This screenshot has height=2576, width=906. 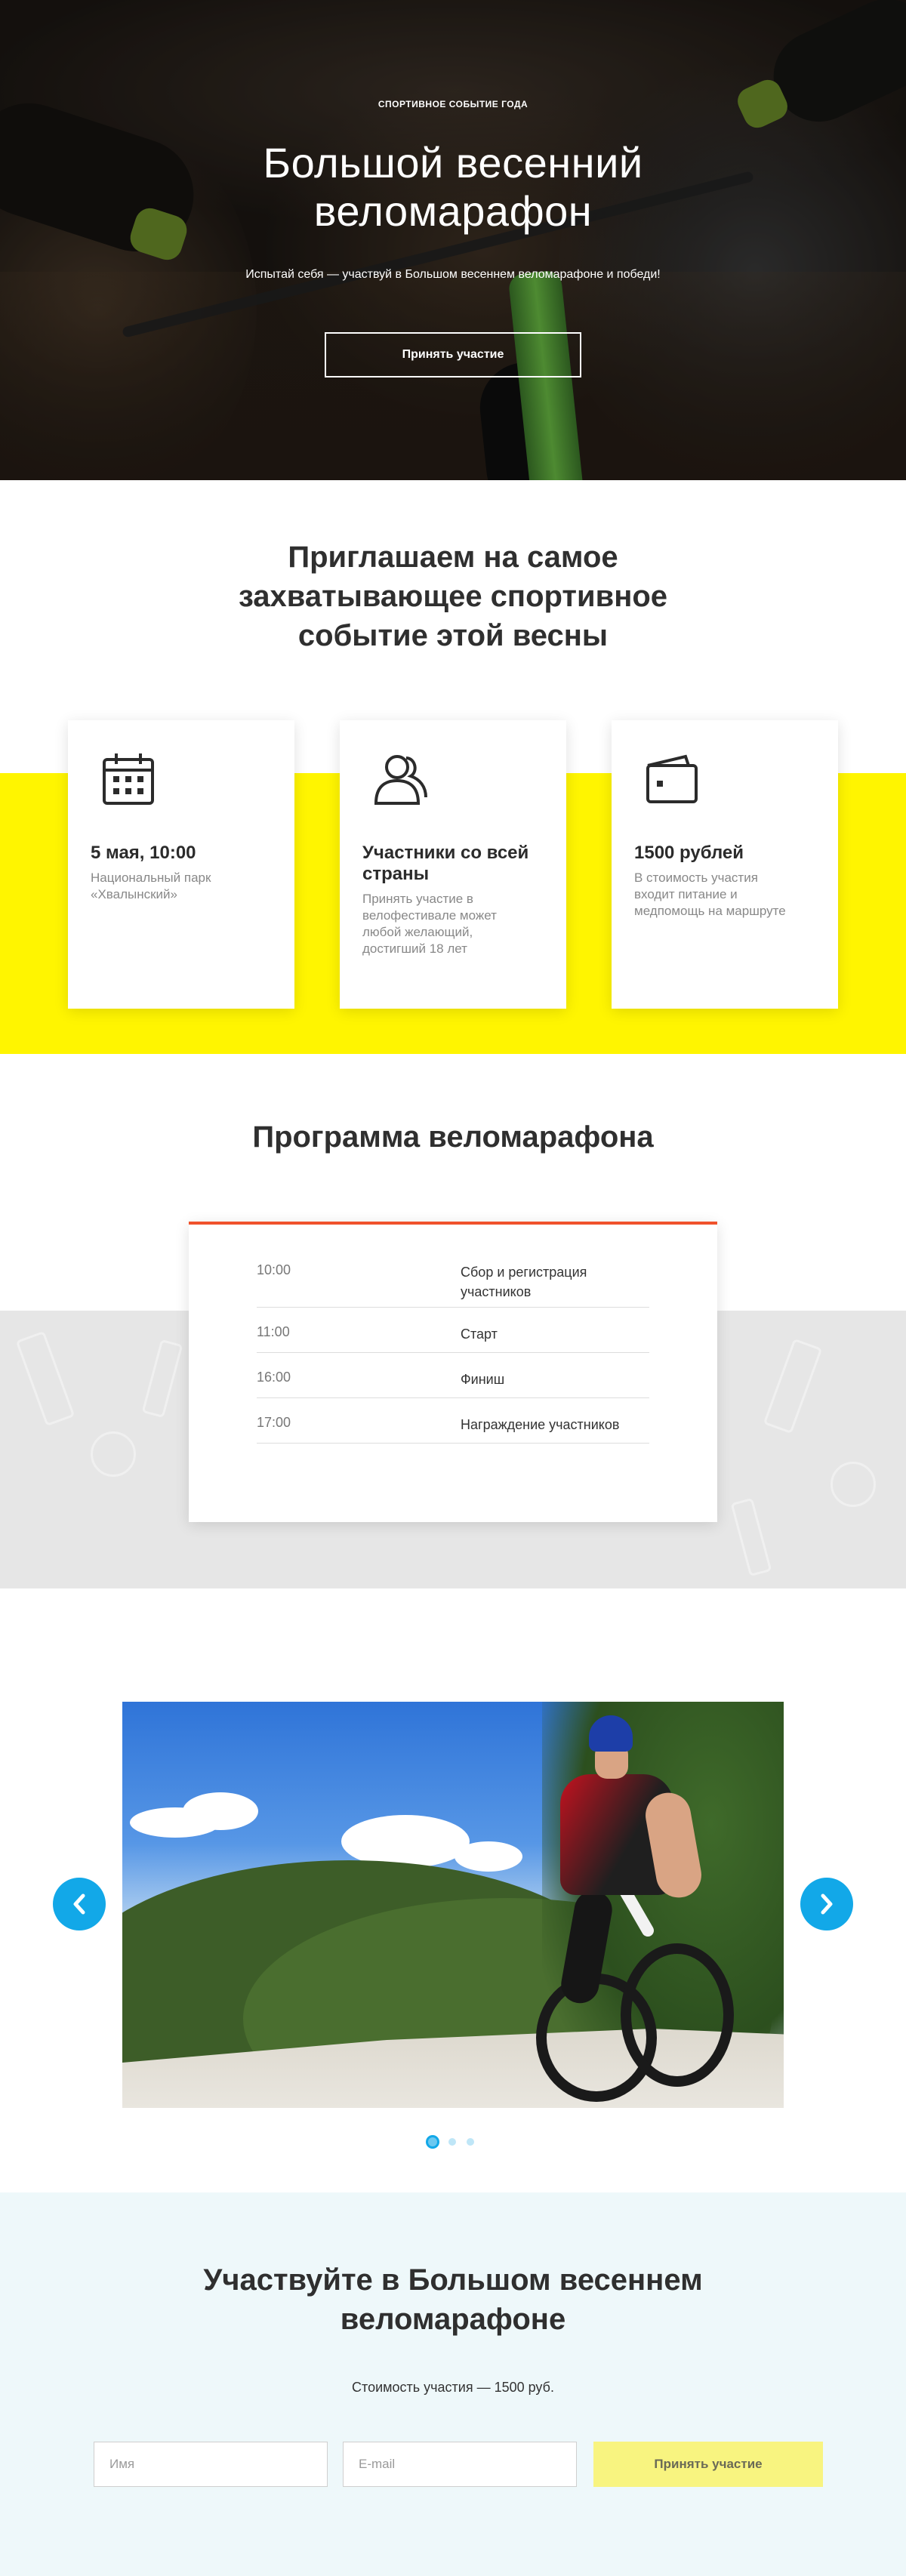 I want to click on slider-dots, so click(x=453, y=2142).